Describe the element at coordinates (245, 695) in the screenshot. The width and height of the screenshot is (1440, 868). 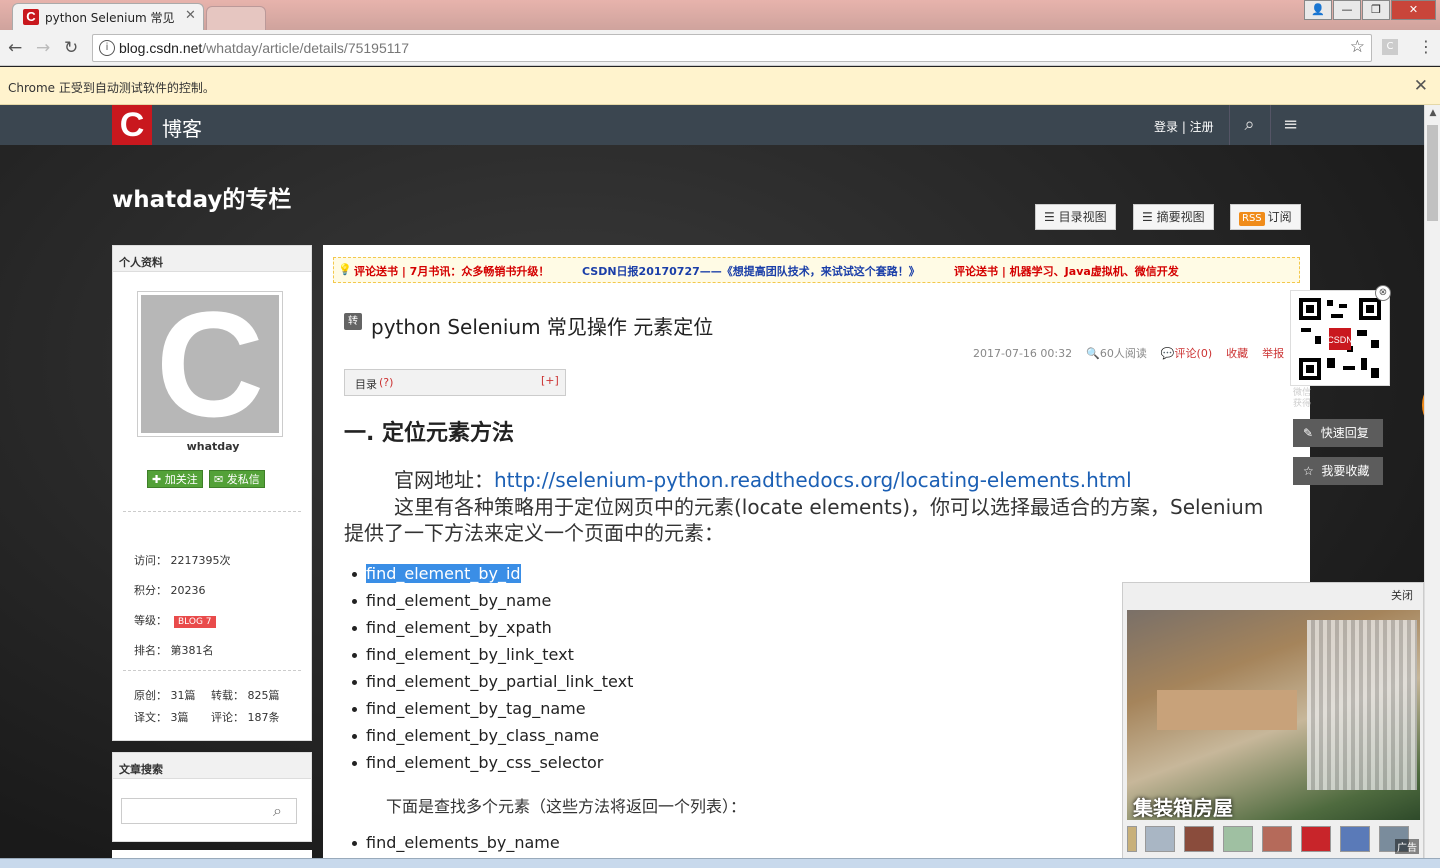
I see `repost-stat: 转载： 825篇` at that location.